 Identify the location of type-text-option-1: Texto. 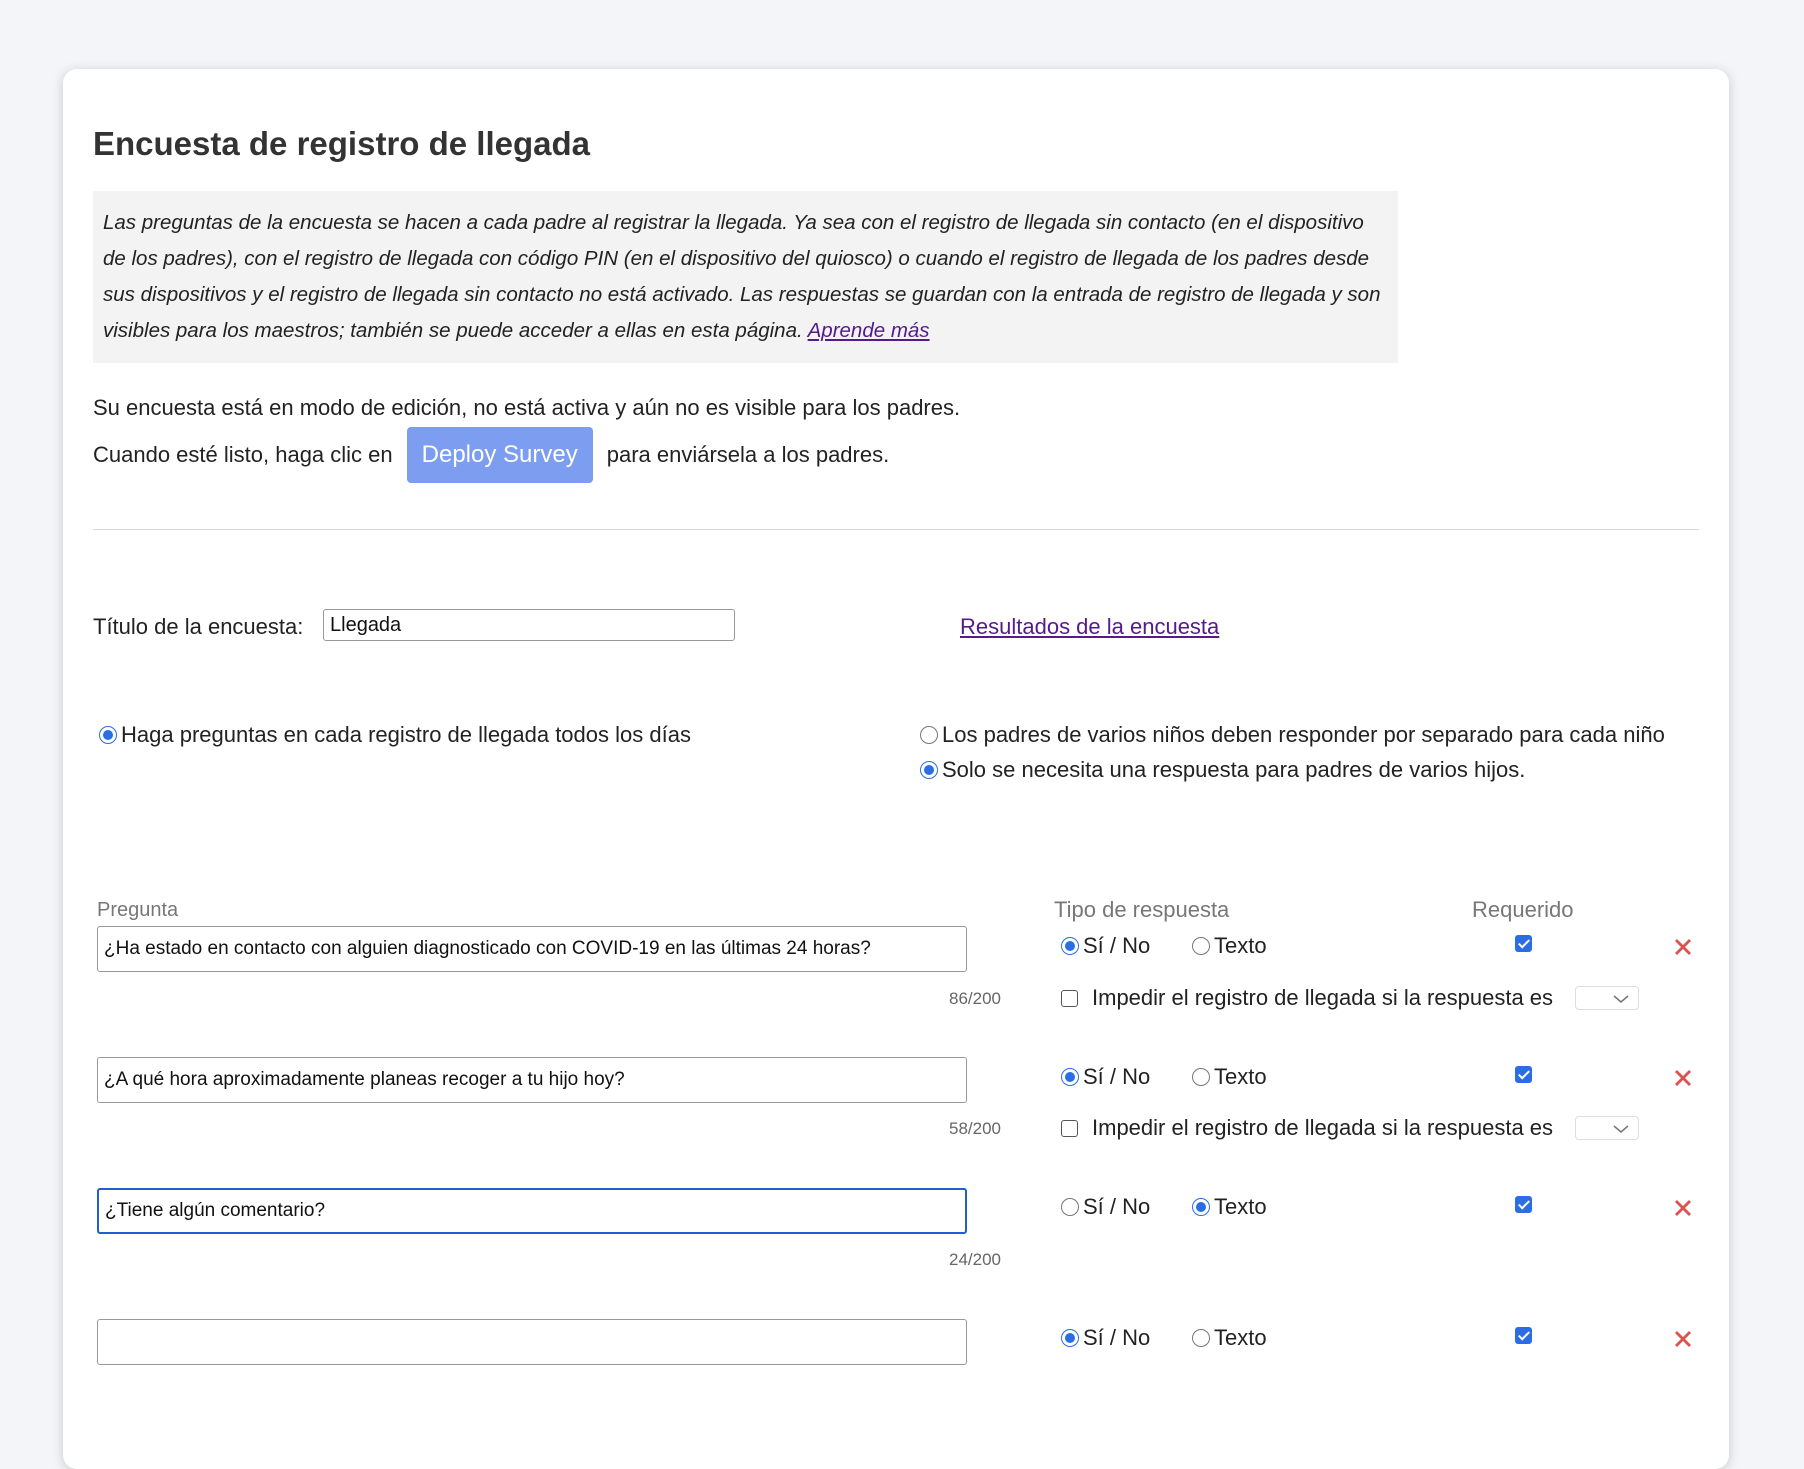
(1229, 946).